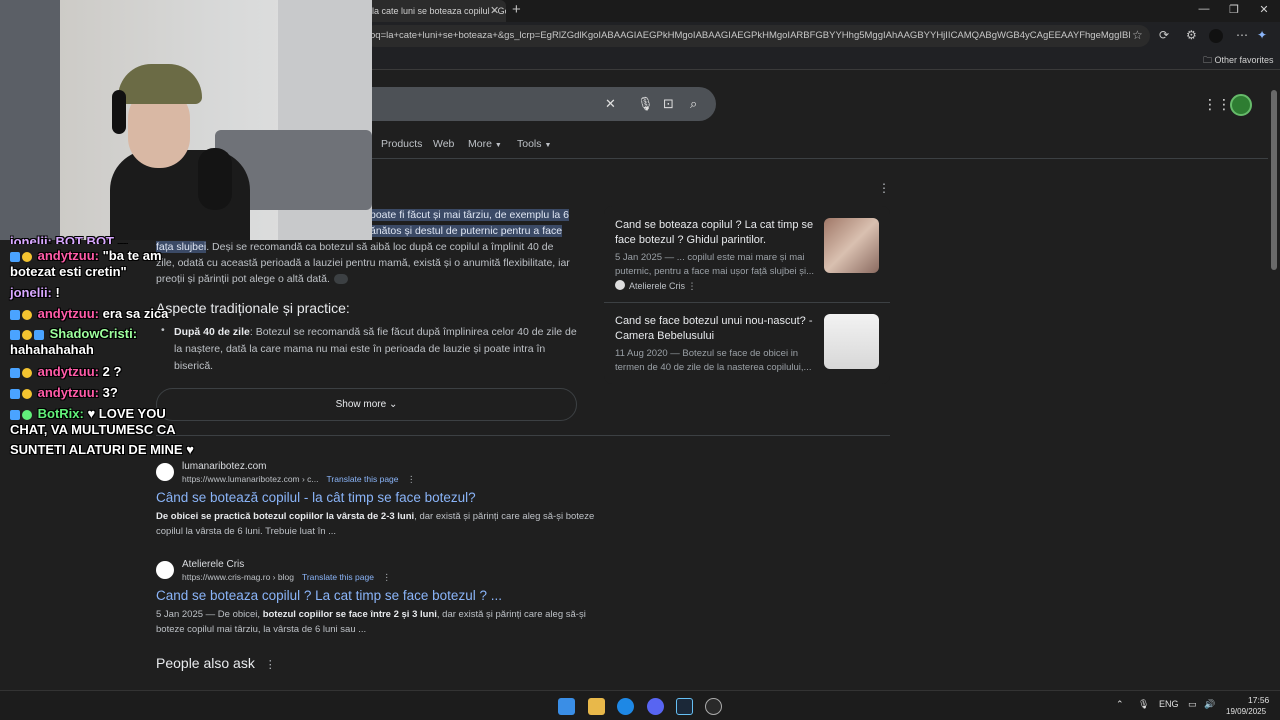  What do you see at coordinates (1241, 105) in the screenshot?
I see `avatar` at bounding box center [1241, 105].